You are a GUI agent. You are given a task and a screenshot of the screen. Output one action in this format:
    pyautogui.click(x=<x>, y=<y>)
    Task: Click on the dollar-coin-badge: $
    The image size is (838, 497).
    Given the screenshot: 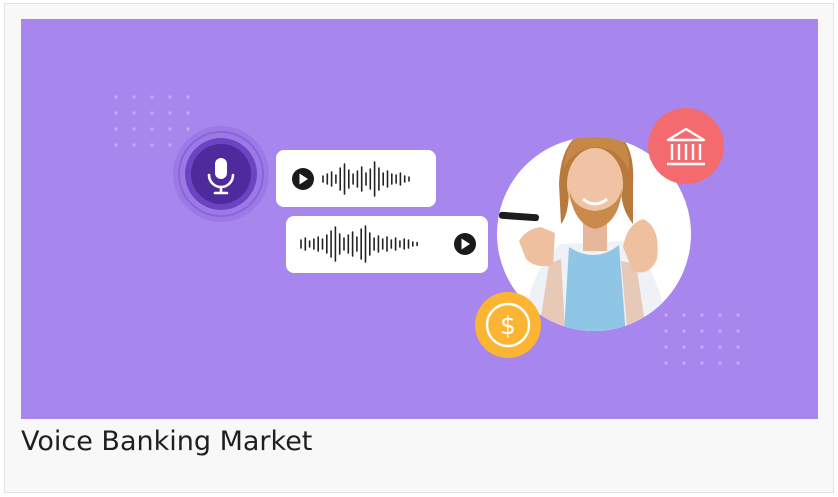 What is the action you would take?
    pyautogui.click(x=508, y=325)
    